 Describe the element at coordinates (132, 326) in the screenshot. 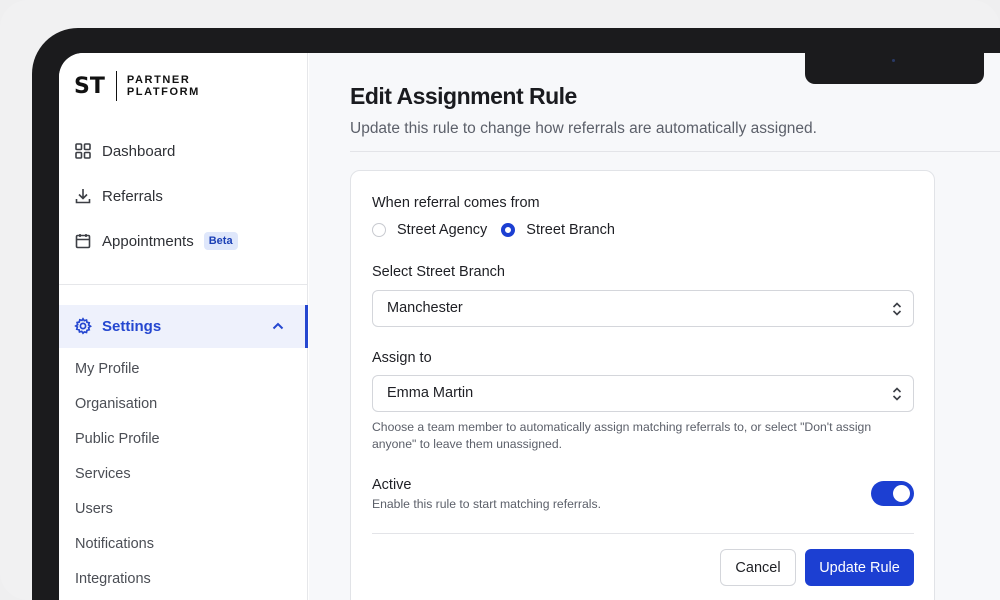

I see `sidebar-item-label: Settings` at that location.